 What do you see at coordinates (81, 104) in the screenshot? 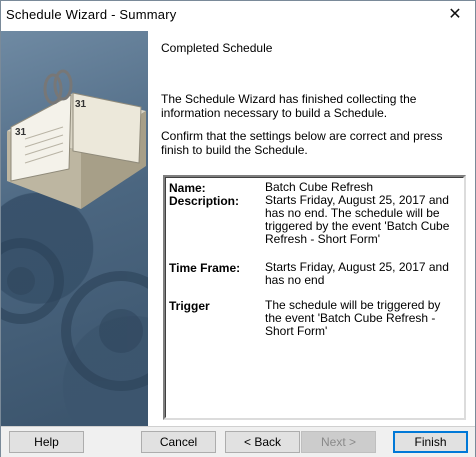
I see `calendar-day-number-back: 31` at bounding box center [81, 104].